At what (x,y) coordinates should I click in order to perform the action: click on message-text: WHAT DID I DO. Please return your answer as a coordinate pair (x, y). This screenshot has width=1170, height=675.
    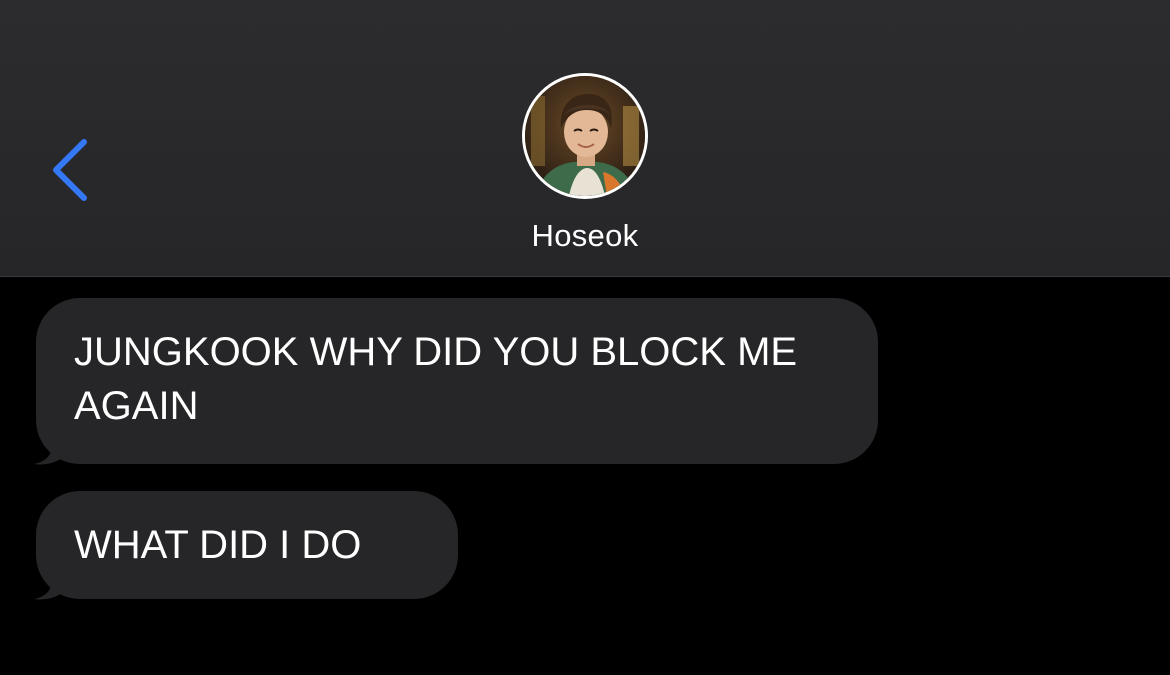
    Looking at the image, I should click on (218, 545).